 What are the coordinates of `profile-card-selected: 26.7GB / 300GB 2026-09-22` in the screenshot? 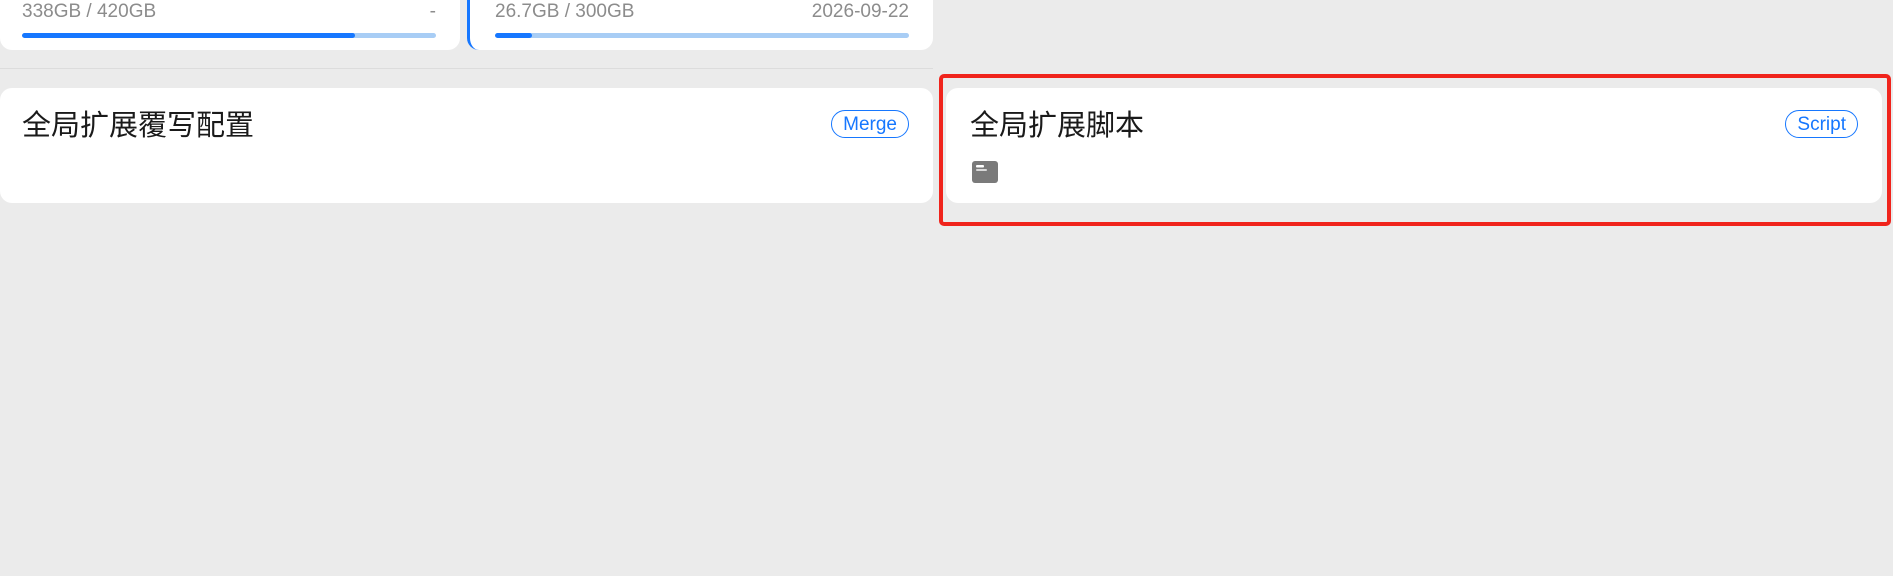 It's located at (700, 25).